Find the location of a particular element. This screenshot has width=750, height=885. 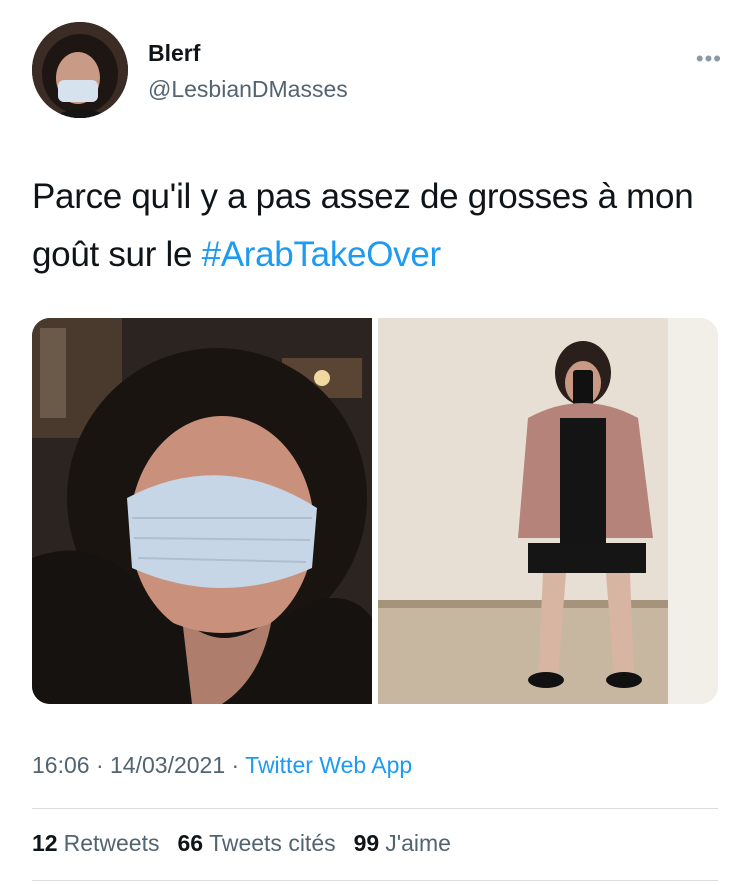

more-dots-icon: ••• is located at coordinates (709, 59).